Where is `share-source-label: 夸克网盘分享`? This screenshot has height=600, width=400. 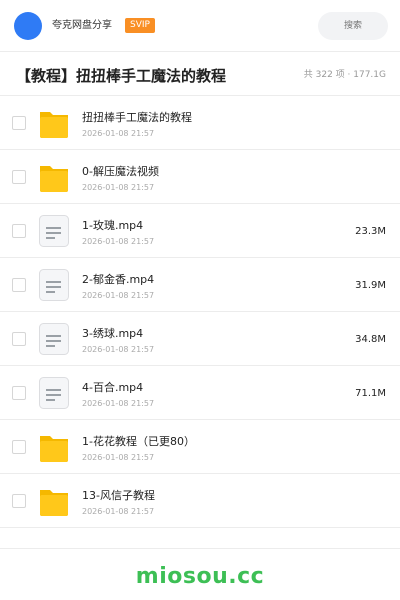 share-source-label: 夸克网盘分享 is located at coordinates (82, 25).